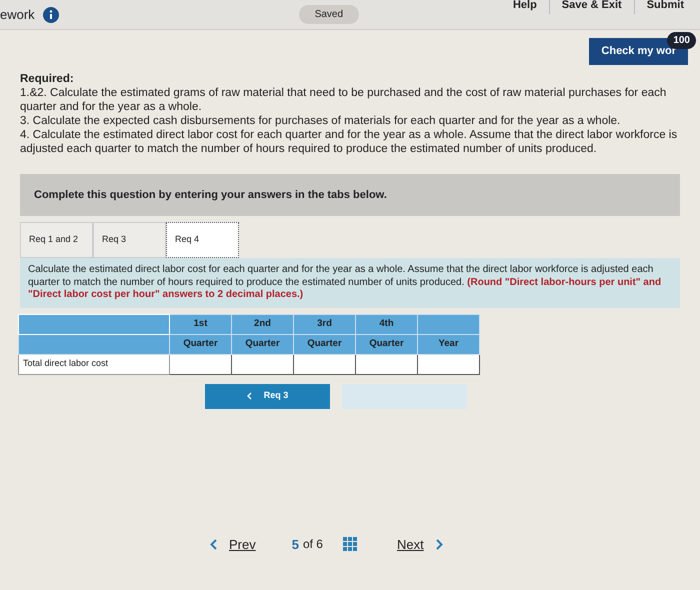 The width and height of the screenshot is (700, 590). Describe the element at coordinates (295, 545) in the screenshot. I see `current-page: 5` at that location.